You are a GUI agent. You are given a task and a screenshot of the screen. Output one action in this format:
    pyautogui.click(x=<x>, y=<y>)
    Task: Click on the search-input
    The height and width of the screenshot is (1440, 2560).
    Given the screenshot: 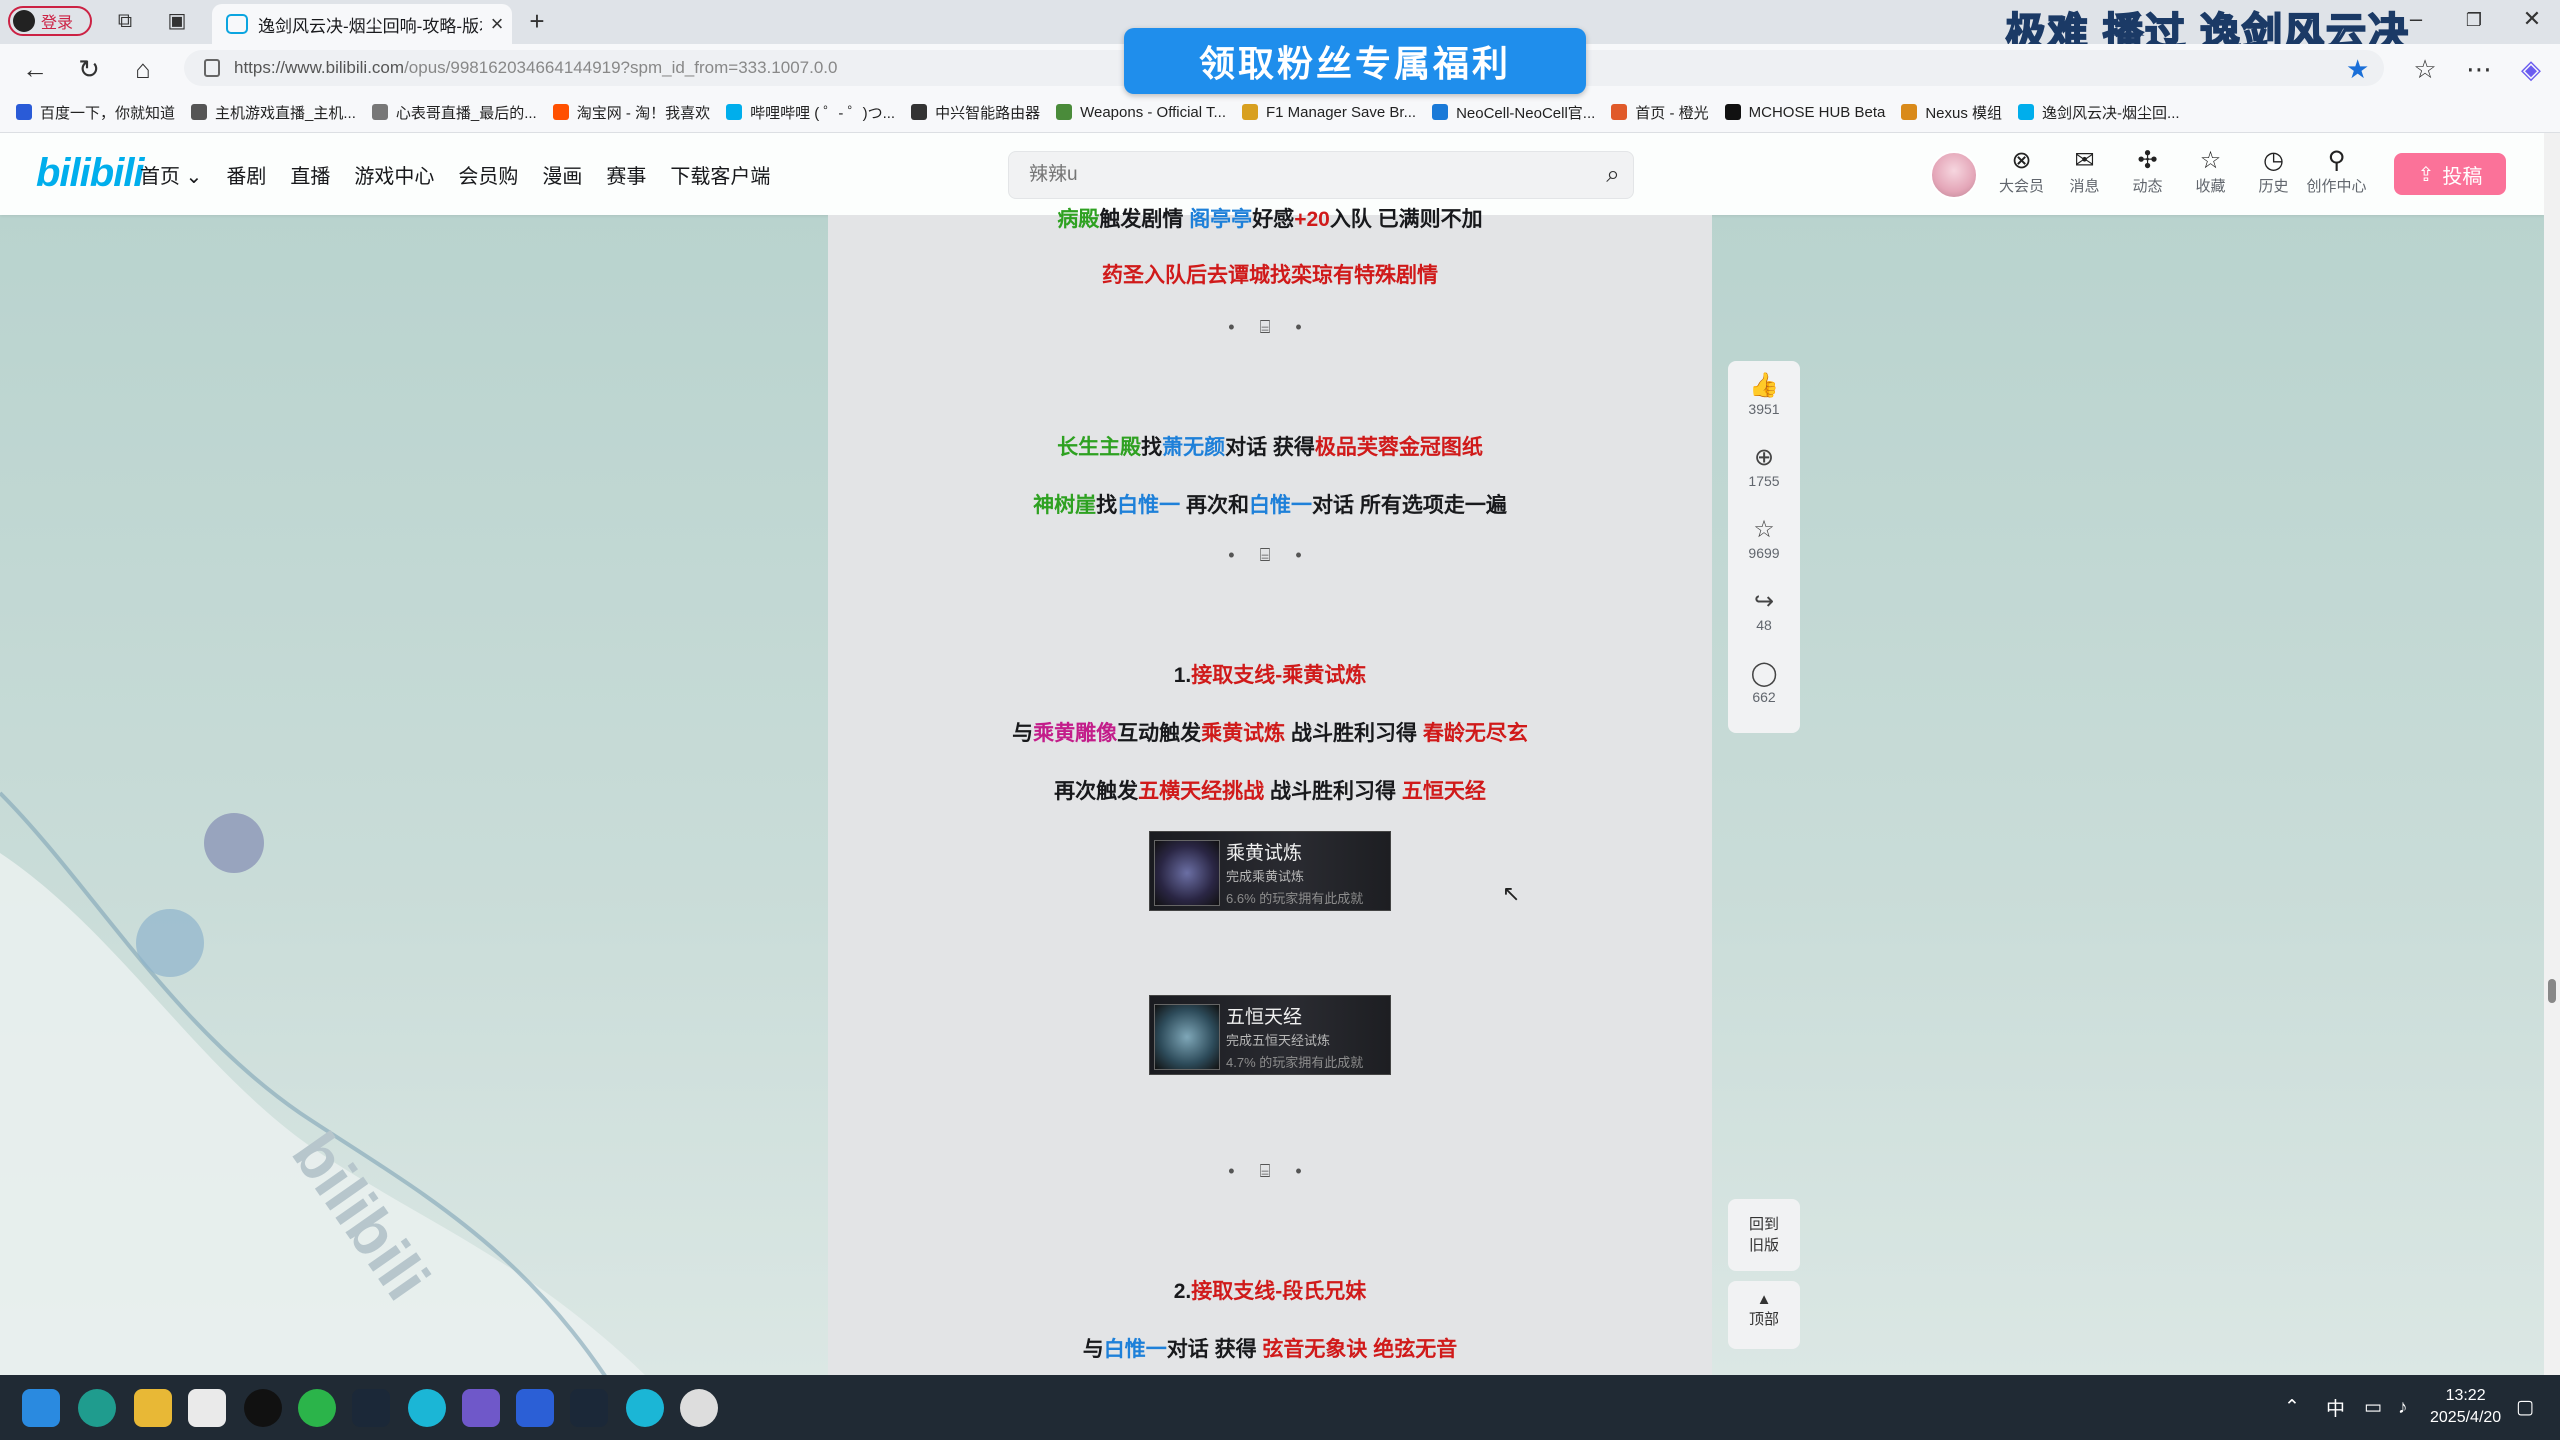 What is the action you would take?
    pyautogui.click(x=1310, y=175)
    